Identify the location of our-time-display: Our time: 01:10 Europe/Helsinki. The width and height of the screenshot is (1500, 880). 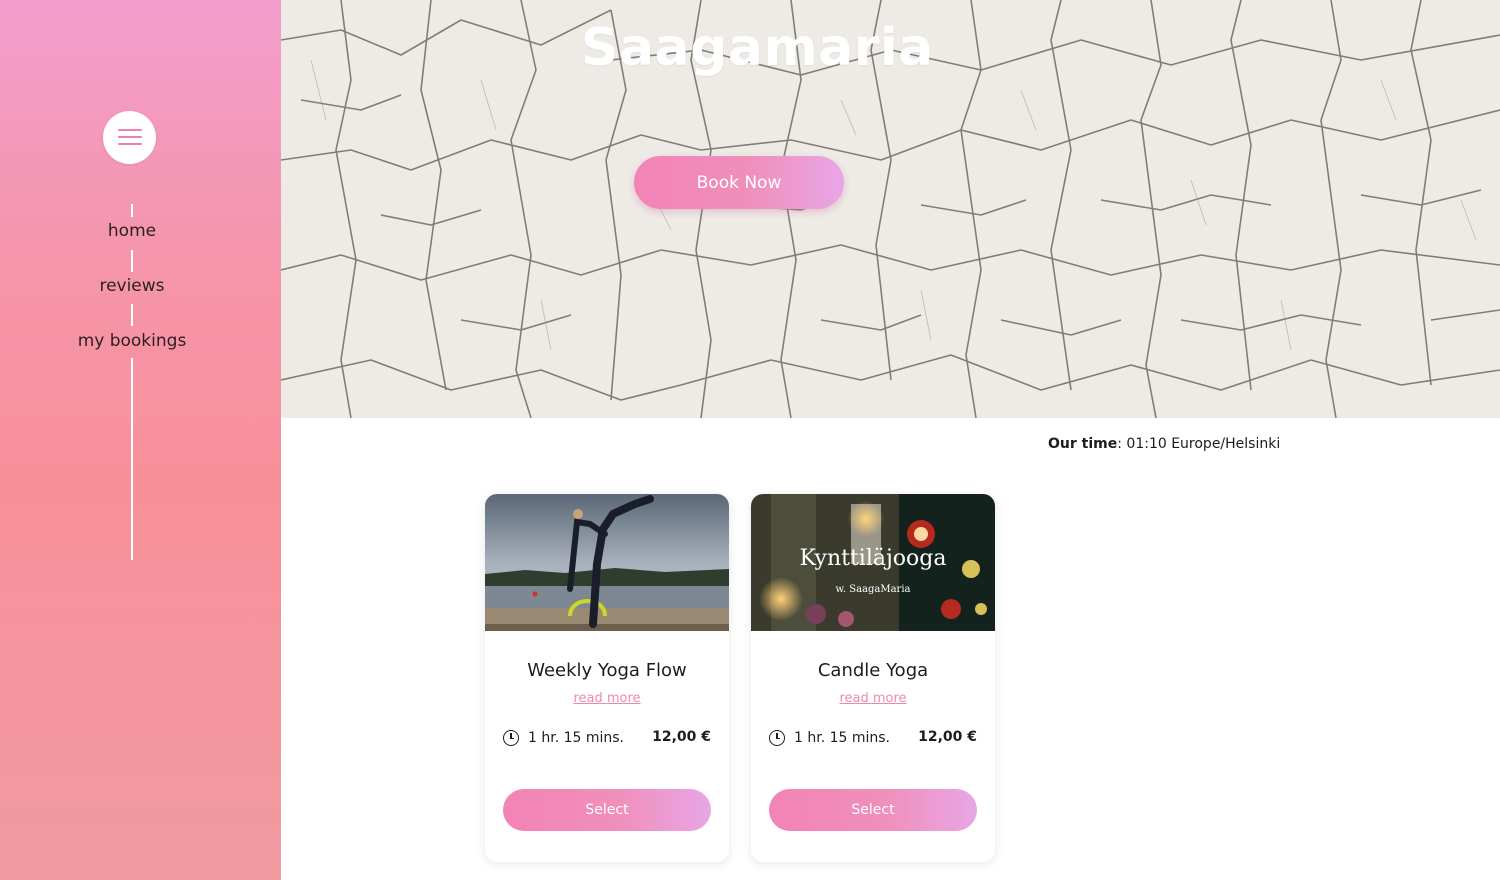
(1164, 444).